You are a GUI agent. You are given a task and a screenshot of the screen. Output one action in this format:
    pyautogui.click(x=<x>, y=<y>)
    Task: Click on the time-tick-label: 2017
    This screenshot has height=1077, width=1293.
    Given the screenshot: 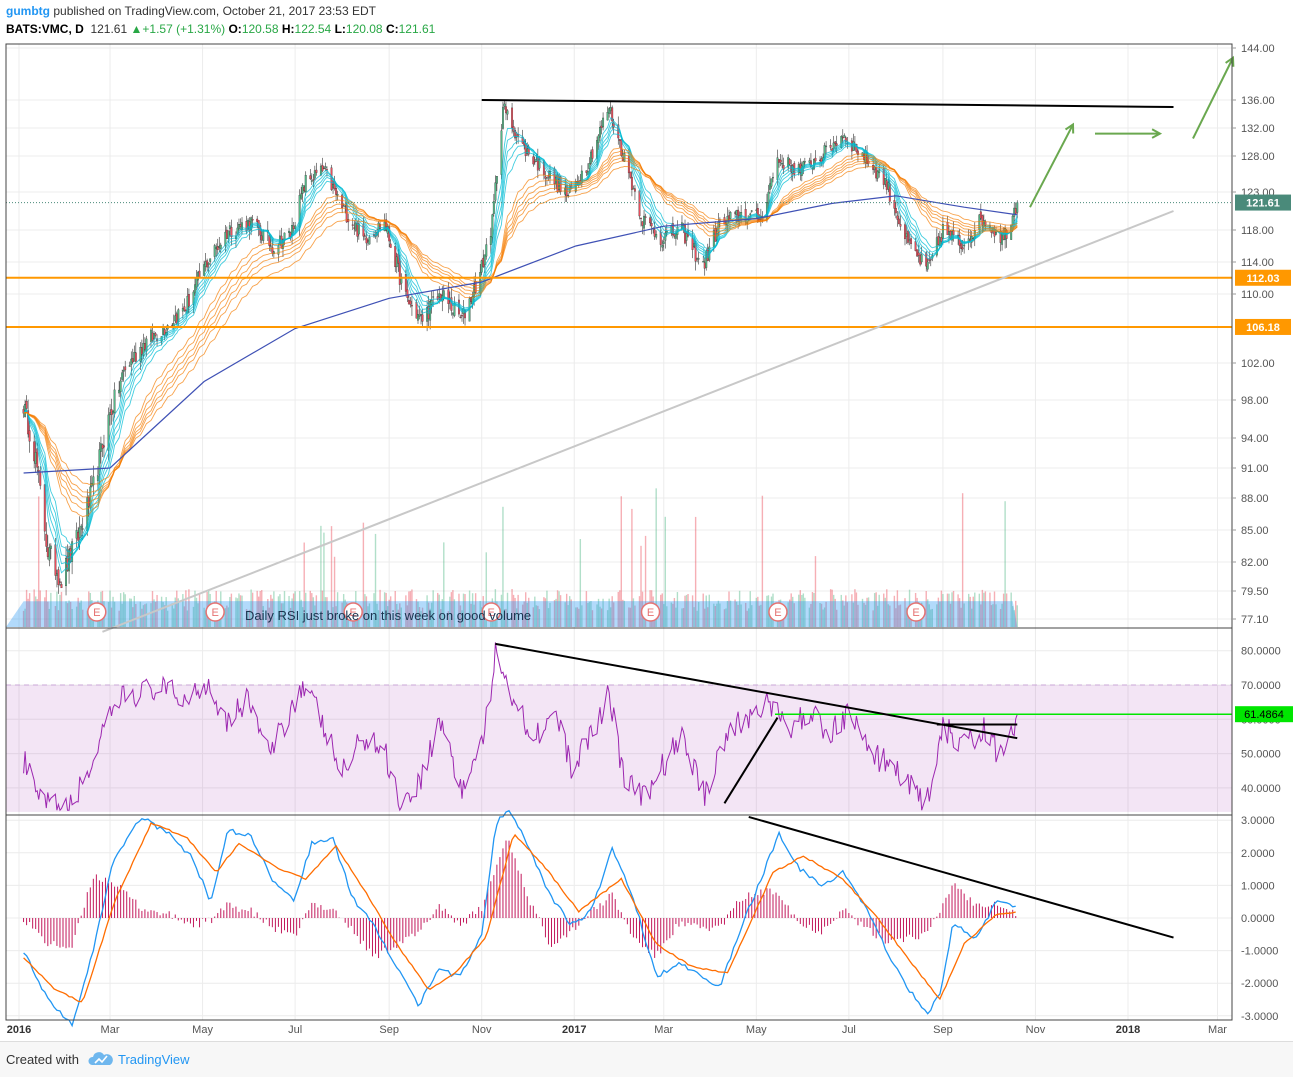 What is the action you would take?
    pyautogui.click(x=574, y=1030)
    